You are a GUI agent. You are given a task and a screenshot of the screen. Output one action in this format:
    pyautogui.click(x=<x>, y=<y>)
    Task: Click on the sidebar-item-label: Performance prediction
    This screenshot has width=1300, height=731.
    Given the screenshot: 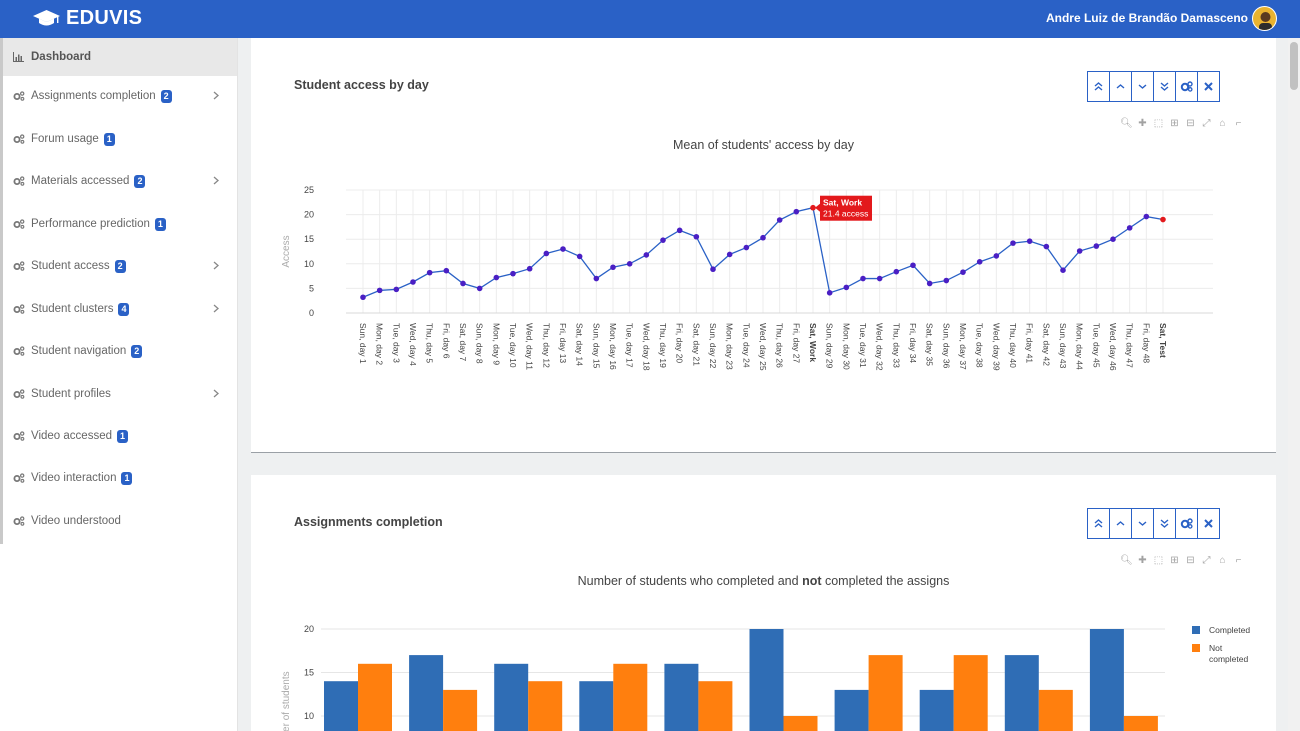 What is the action you would take?
    pyautogui.click(x=90, y=224)
    